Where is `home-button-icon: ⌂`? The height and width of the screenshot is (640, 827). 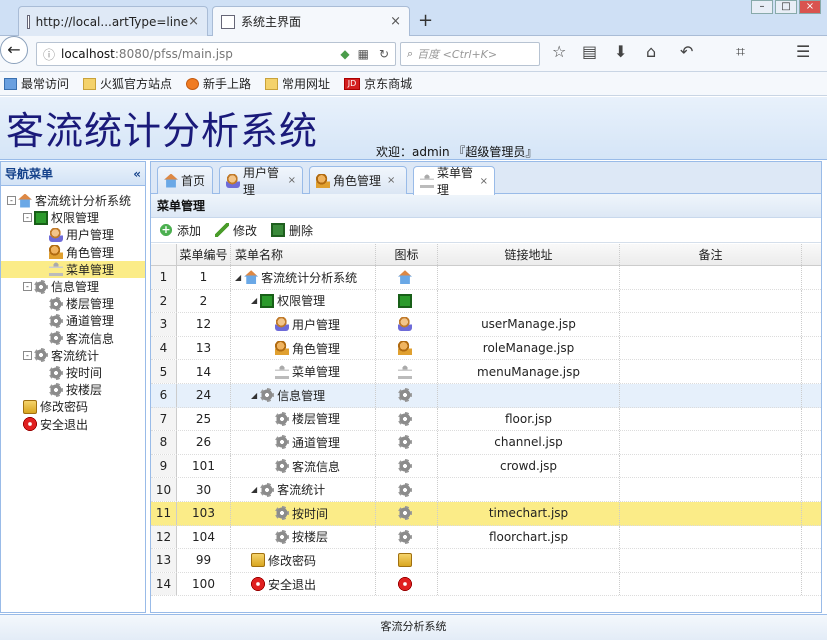
home-button-icon: ⌂ is located at coordinates (651, 51).